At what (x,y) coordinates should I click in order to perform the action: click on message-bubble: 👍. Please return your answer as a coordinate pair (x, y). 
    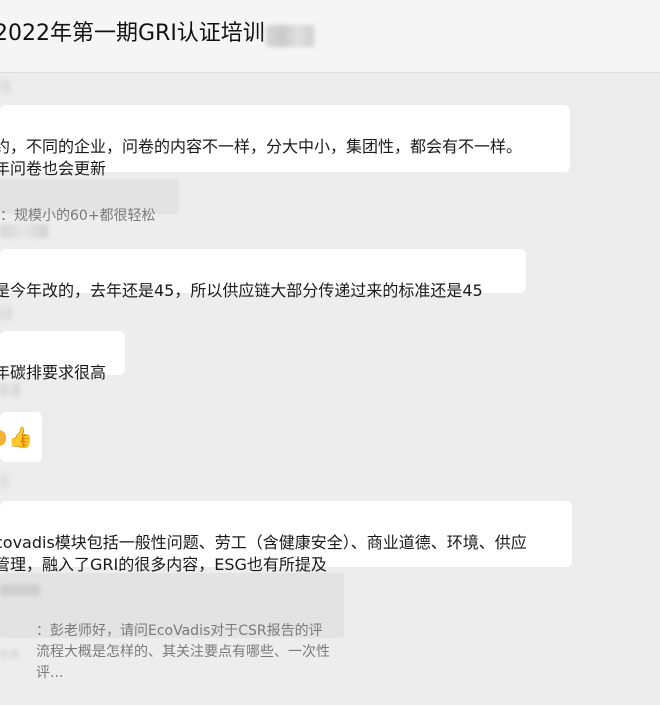
    Looking at the image, I should click on (21, 437).